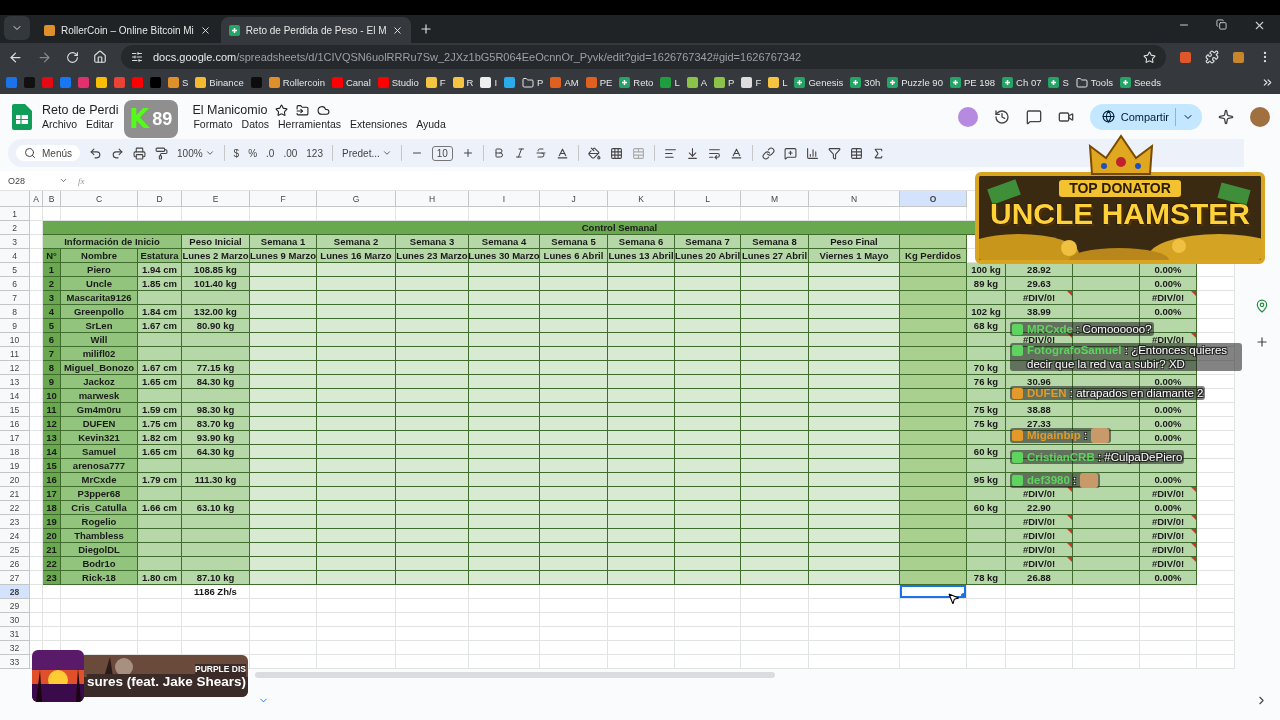 Image resolution: width=1280 pixels, height=720 pixels. Describe the element at coordinates (216, 438) in the screenshot. I see `table-cell: 93.90 kg` at that location.